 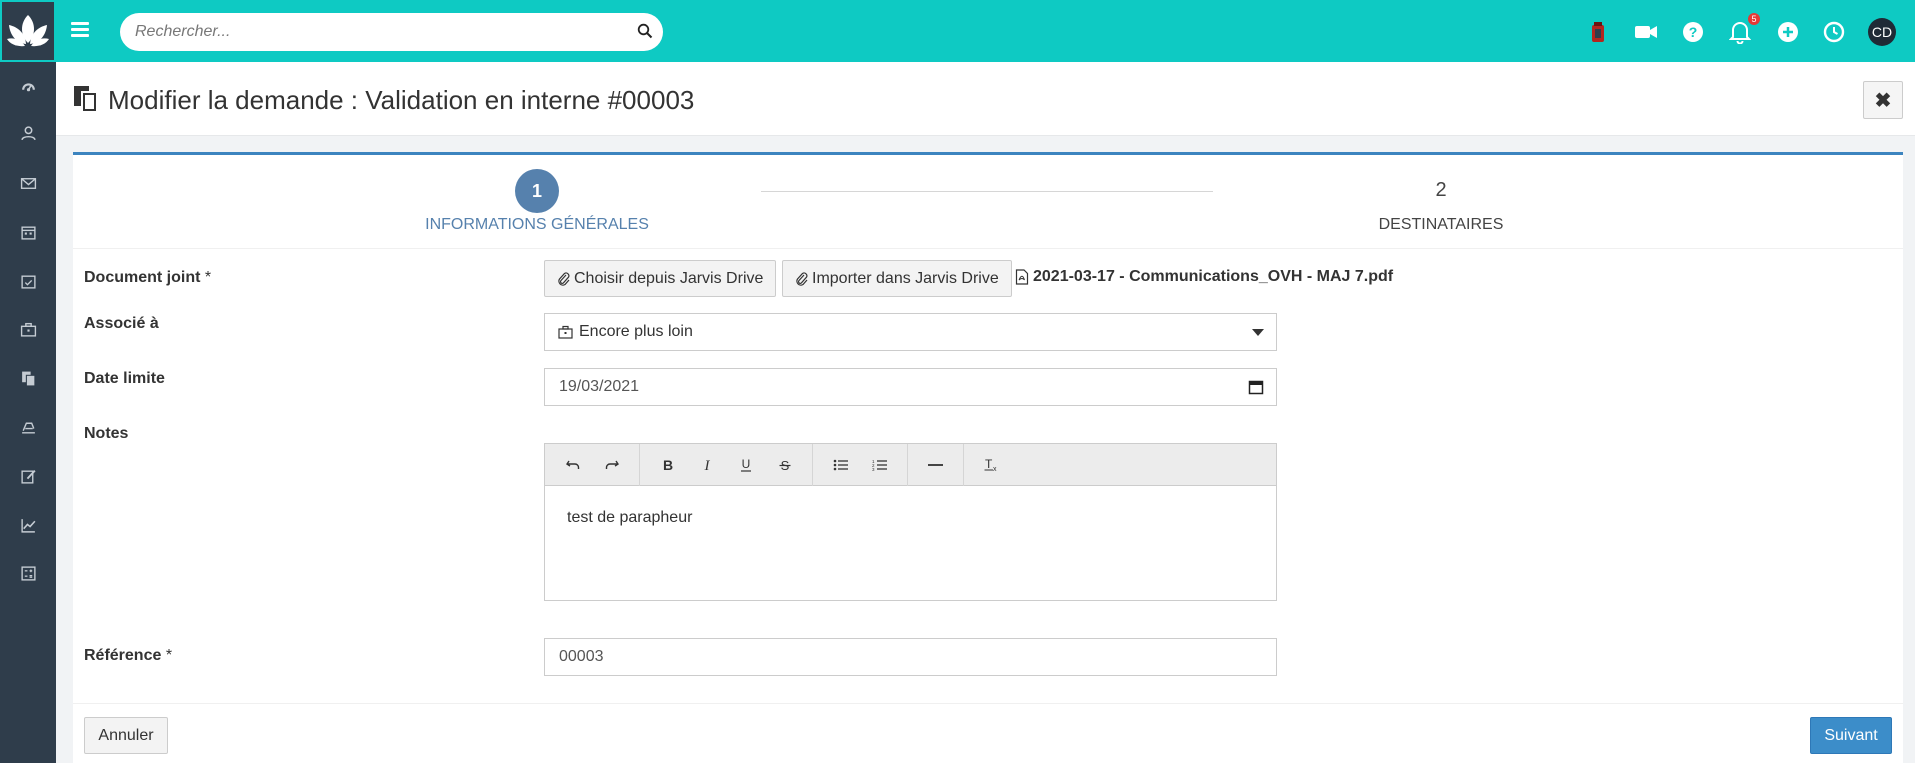 I want to click on deadline-field: 19/03/2021, so click(x=910, y=387).